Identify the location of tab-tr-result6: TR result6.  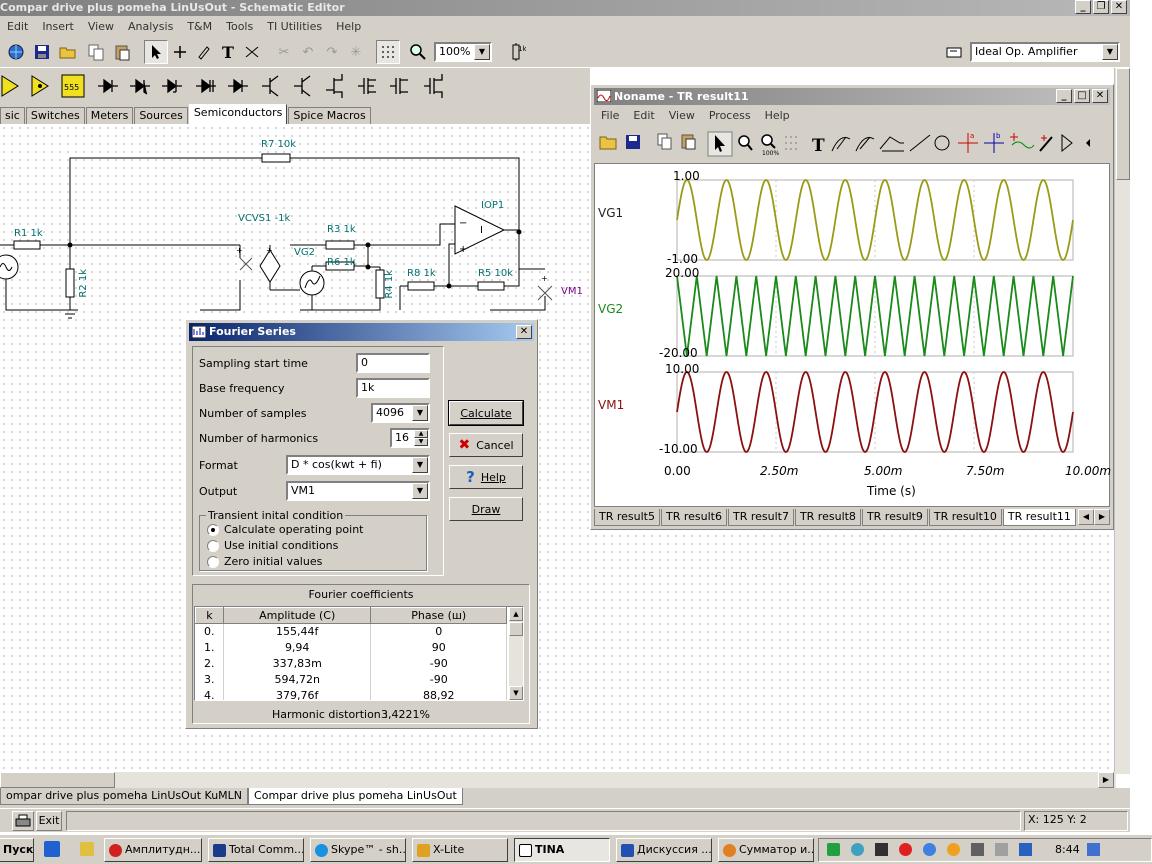
(693, 517).